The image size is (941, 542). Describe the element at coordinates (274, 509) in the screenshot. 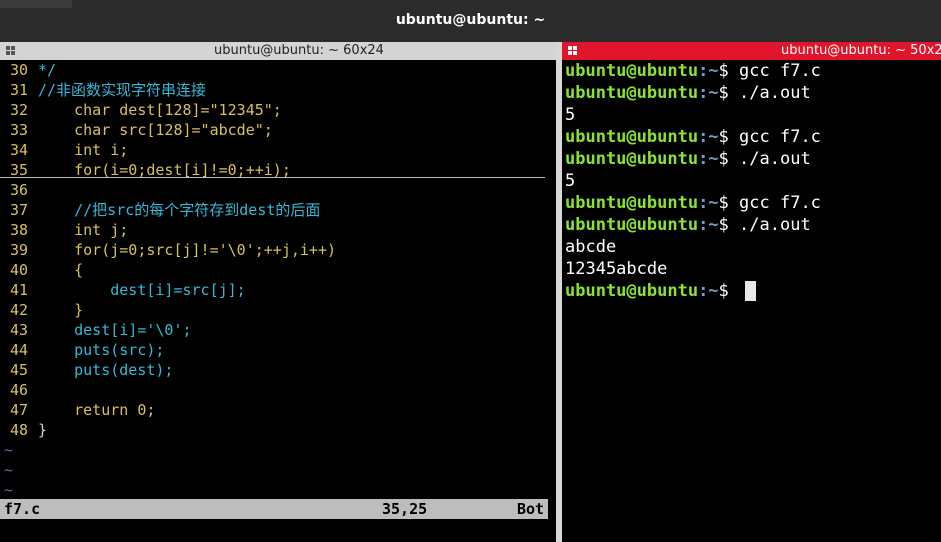

I see `vim-status-line: f7.c 35,25 Bot` at that location.